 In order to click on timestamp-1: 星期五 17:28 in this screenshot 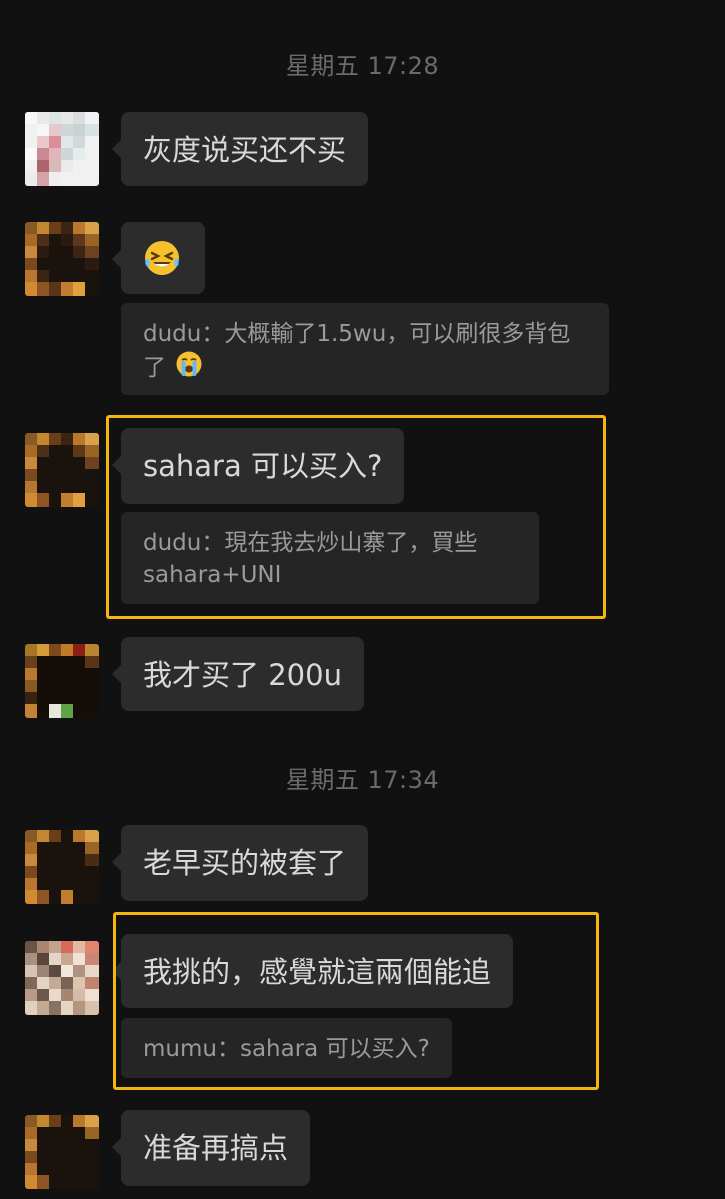, I will do `click(362, 66)`.